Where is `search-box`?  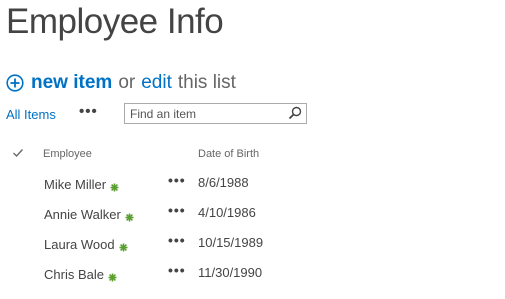 search-box is located at coordinates (215, 113).